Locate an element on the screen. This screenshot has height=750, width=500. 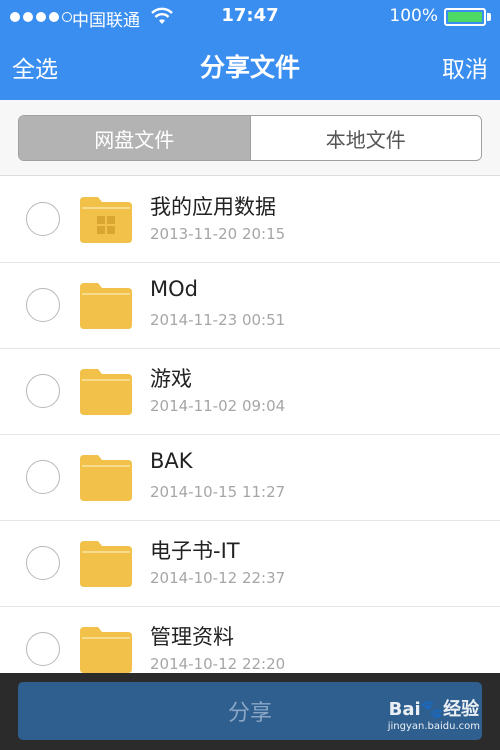
nav-bar: 全选 分享文件 取消 is located at coordinates (250, 67).